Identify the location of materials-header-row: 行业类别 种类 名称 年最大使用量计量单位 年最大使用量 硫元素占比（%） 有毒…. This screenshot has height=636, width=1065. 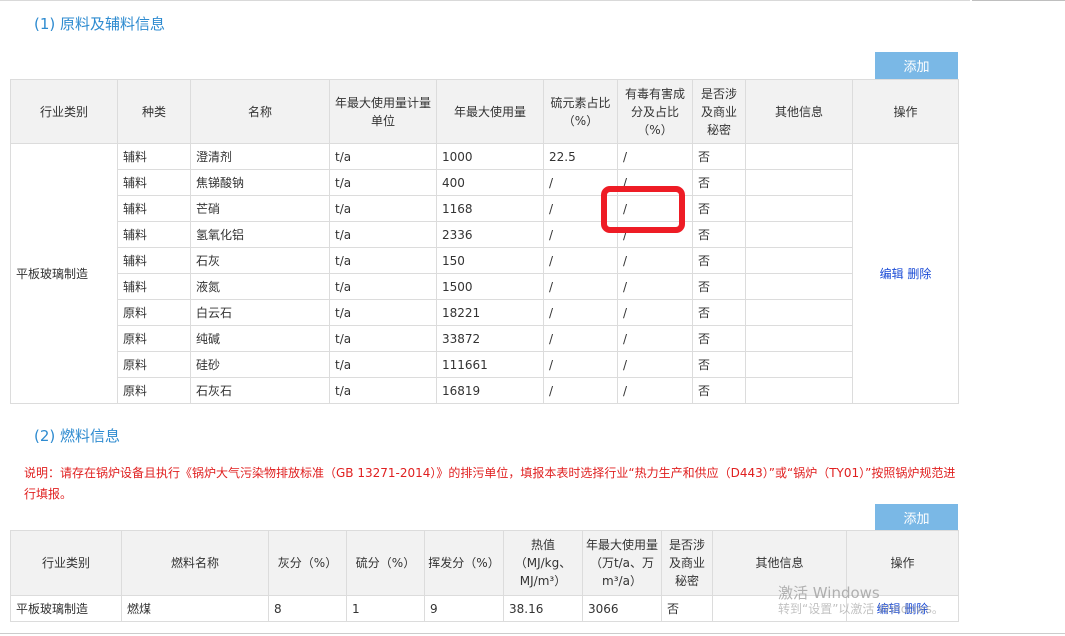
(484, 111).